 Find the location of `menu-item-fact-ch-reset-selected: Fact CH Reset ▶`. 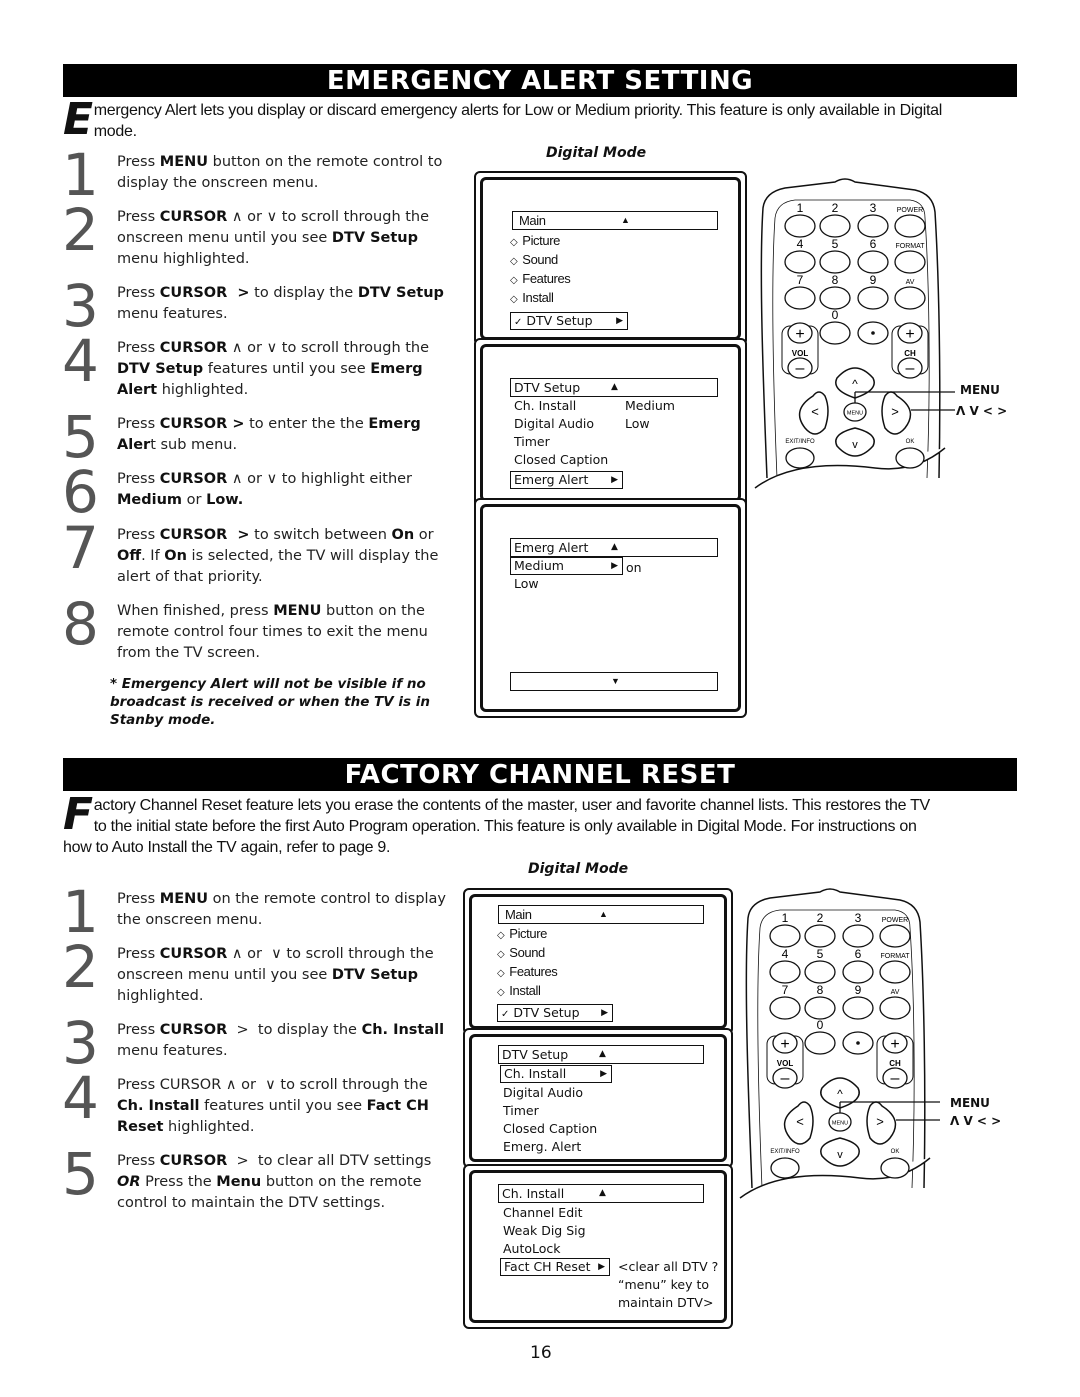

menu-item-fact-ch-reset-selected: Fact CH Reset ▶ is located at coordinates (555, 1267).